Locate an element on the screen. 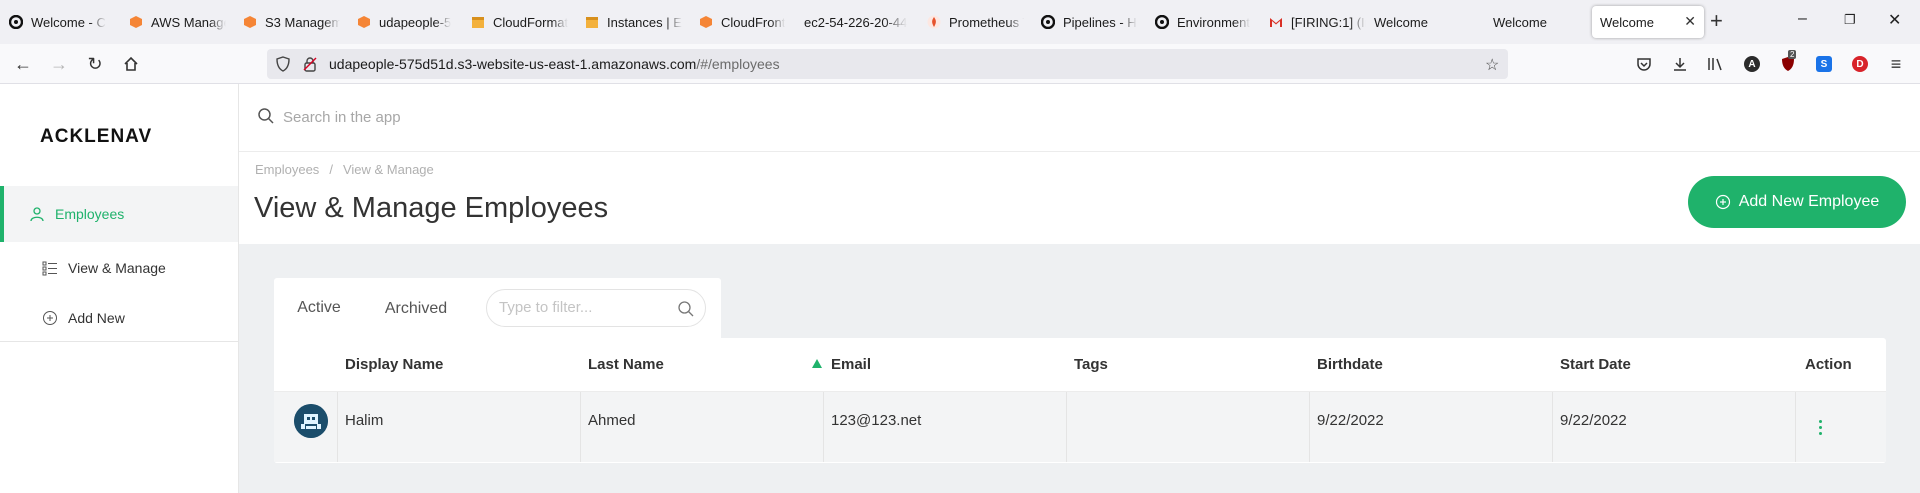 The image size is (1920, 493). column-header-tags: Tags is located at coordinates (1091, 364).